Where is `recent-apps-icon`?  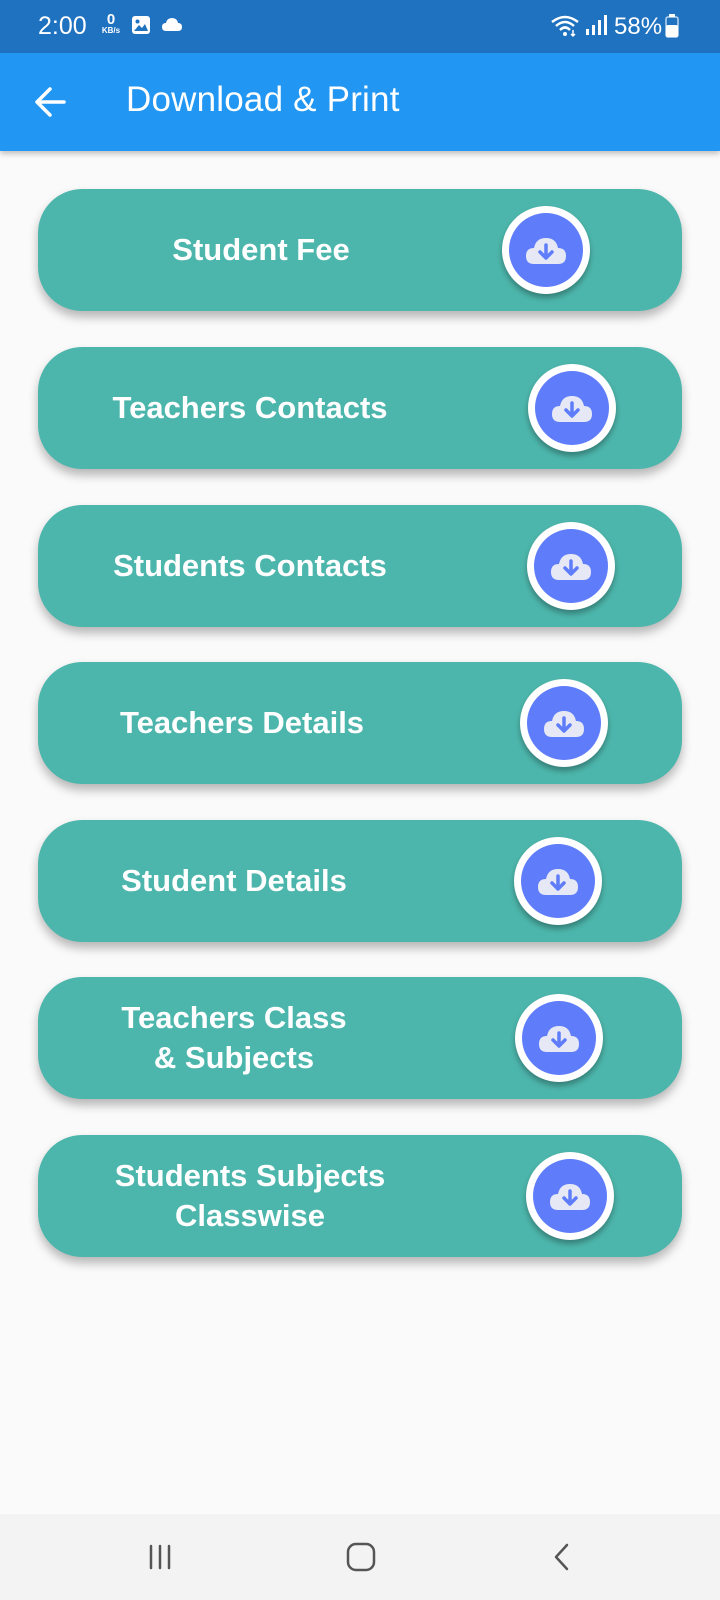
recent-apps-icon is located at coordinates (160, 1557).